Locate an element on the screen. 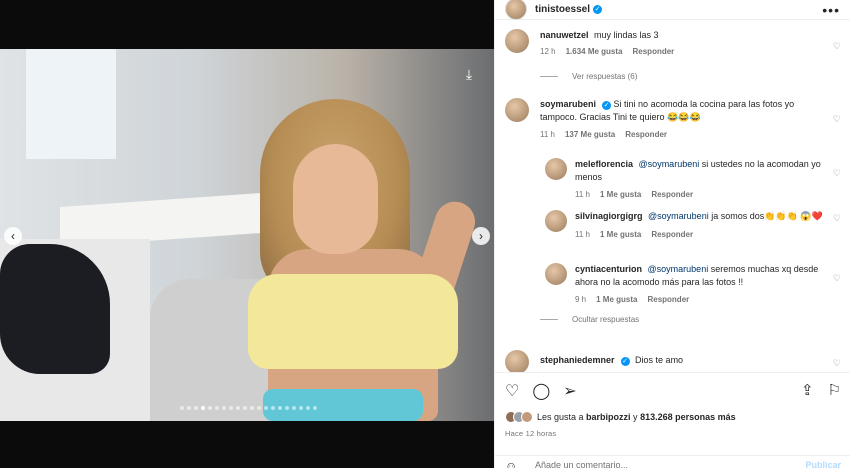 This screenshot has height=468, width=850. hide-replies-label: Ocultar respuestas is located at coordinates (605, 319).